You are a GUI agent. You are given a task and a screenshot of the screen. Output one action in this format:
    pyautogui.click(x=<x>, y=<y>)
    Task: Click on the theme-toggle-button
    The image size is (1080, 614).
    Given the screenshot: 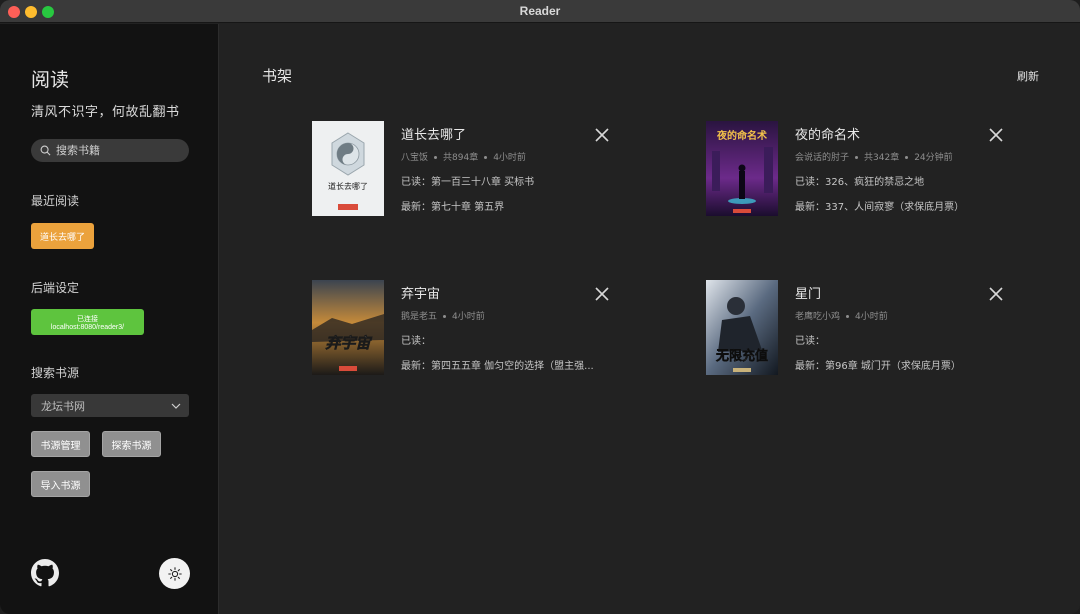 What is the action you would take?
    pyautogui.click(x=174, y=573)
    